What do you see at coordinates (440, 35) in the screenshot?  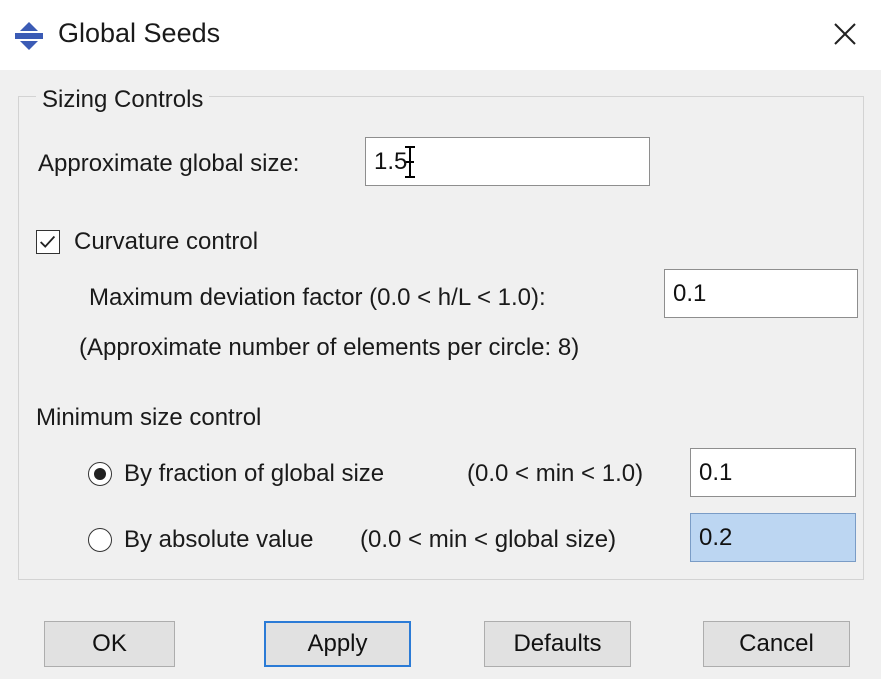 I see `title-bar: Global Seeds` at bounding box center [440, 35].